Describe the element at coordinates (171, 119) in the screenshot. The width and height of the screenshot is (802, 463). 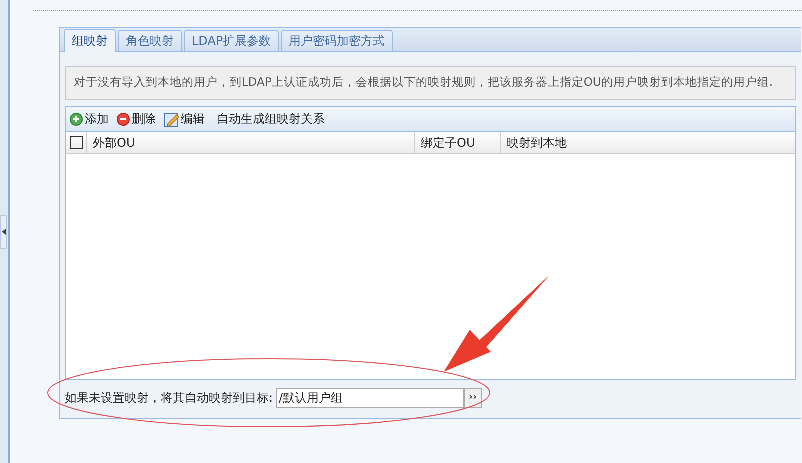
I see `pencil-icon` at that location.